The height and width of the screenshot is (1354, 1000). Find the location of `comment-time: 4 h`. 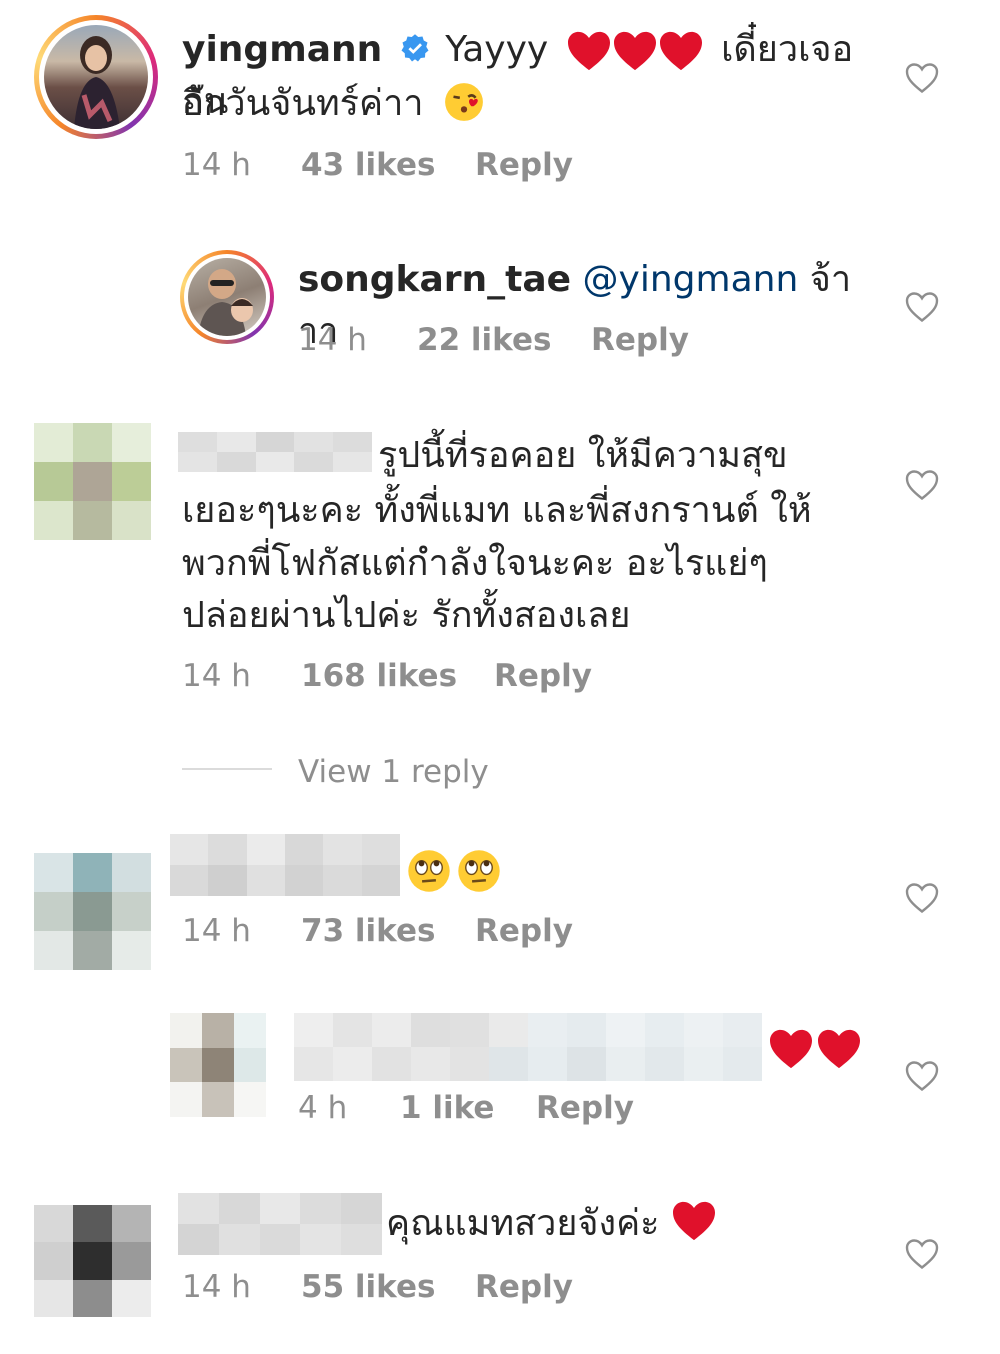

comment-time: 4 h is located at coordinates (323, 1108).